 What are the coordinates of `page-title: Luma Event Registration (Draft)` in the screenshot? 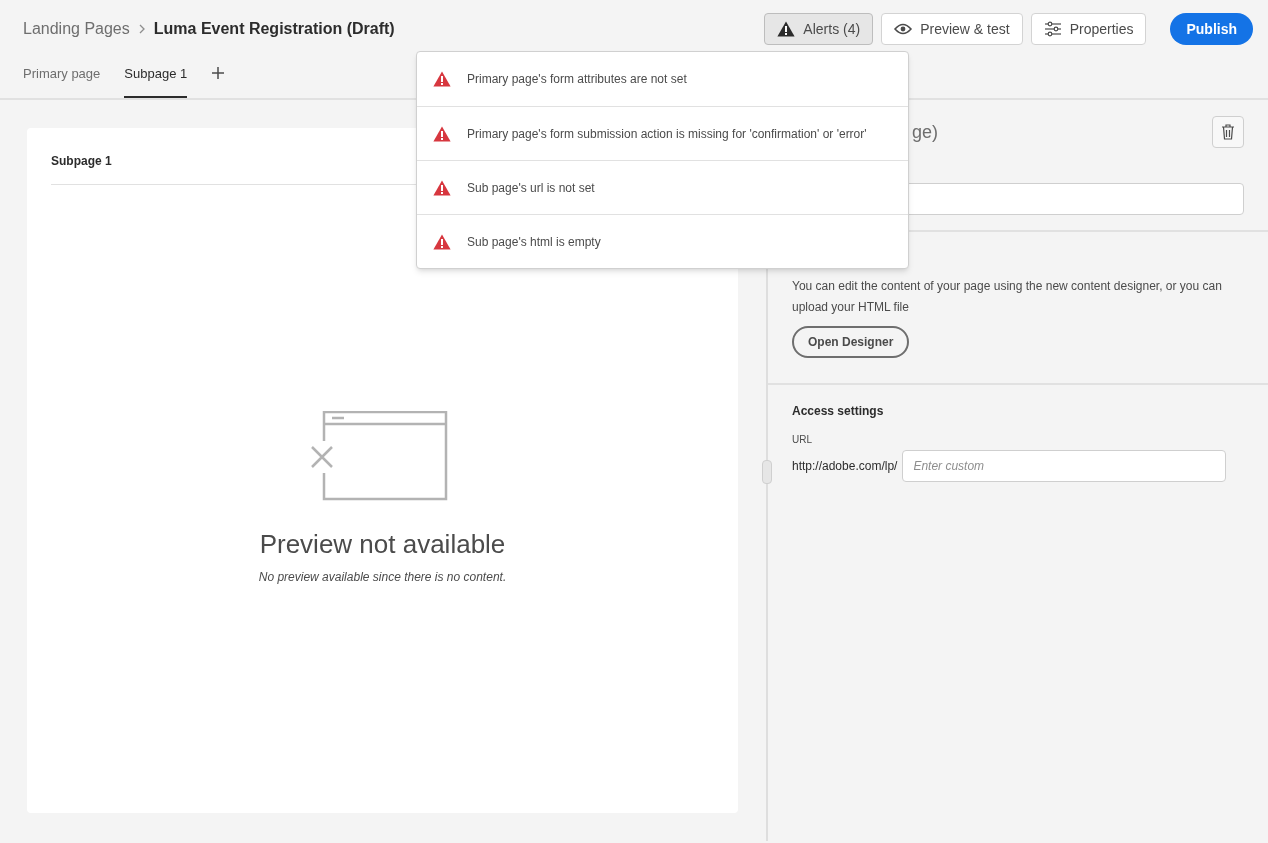 It's located at (274, 29).